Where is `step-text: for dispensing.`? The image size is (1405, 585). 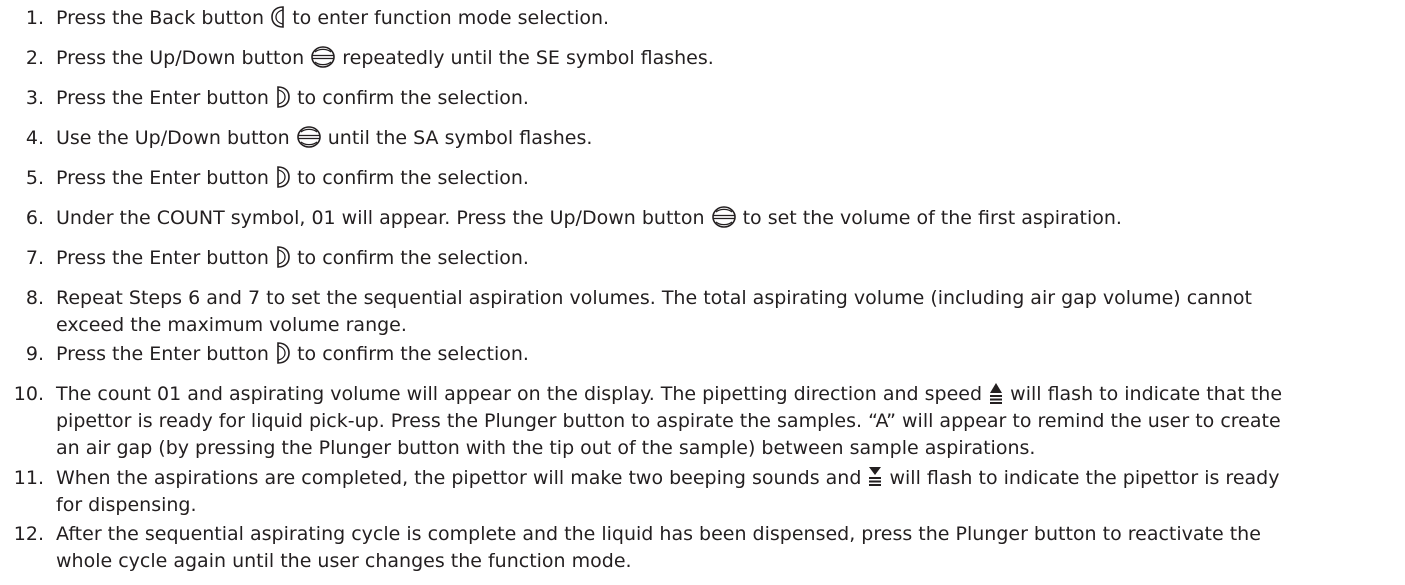
step-text: for dispensing. is located at coordinates (126, 505).